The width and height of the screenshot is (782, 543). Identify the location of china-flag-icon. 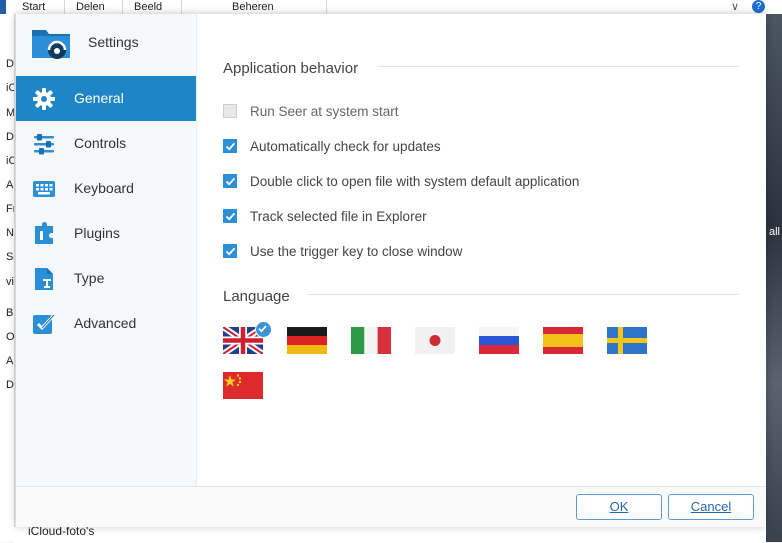
(243, 385).